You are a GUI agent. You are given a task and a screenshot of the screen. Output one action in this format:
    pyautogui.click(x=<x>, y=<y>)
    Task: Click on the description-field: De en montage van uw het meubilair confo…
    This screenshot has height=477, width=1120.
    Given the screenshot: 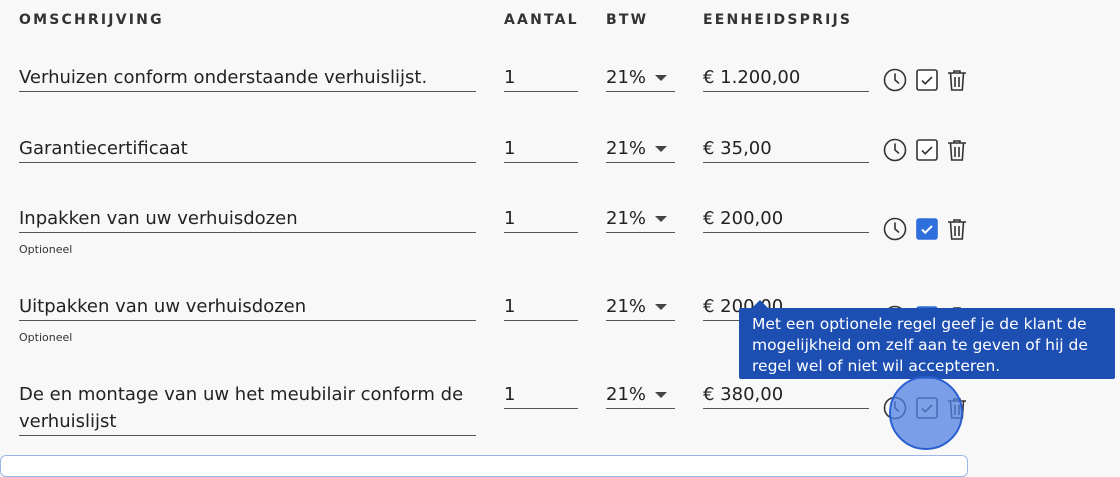 What is the action you would take?
    pyautogui.click(x=247, y=408)
    